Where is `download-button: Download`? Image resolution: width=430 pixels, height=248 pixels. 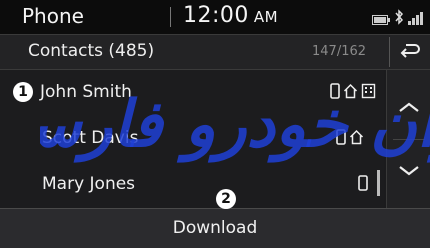
download-button: Download is located at coordinates (215, 228).